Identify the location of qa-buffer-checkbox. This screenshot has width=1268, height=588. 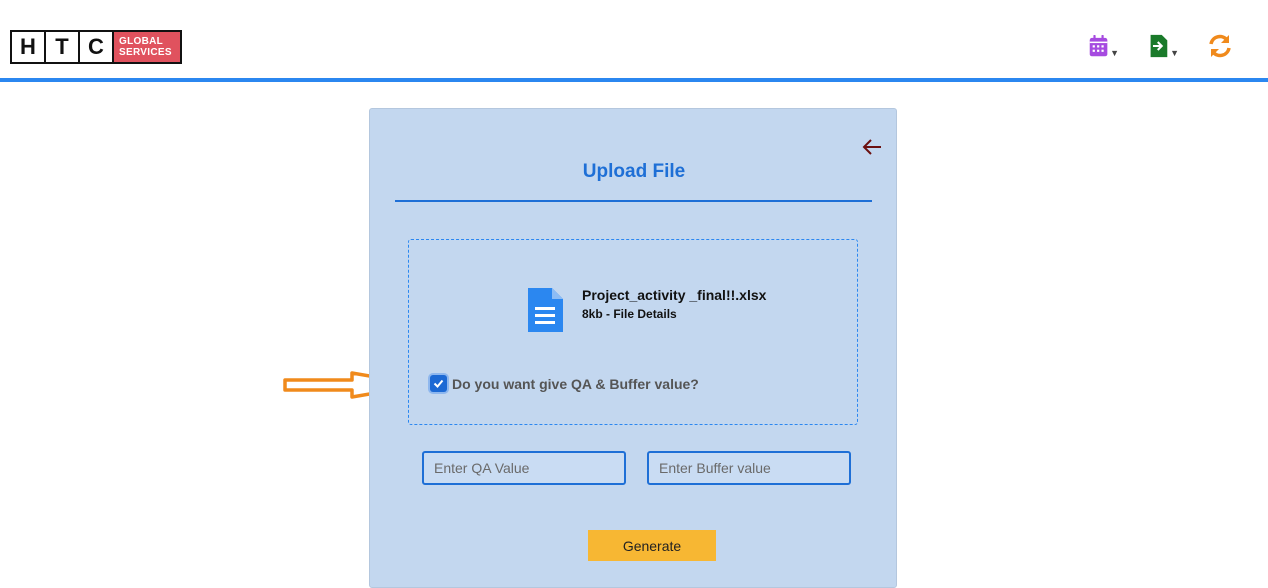
(438, 383).